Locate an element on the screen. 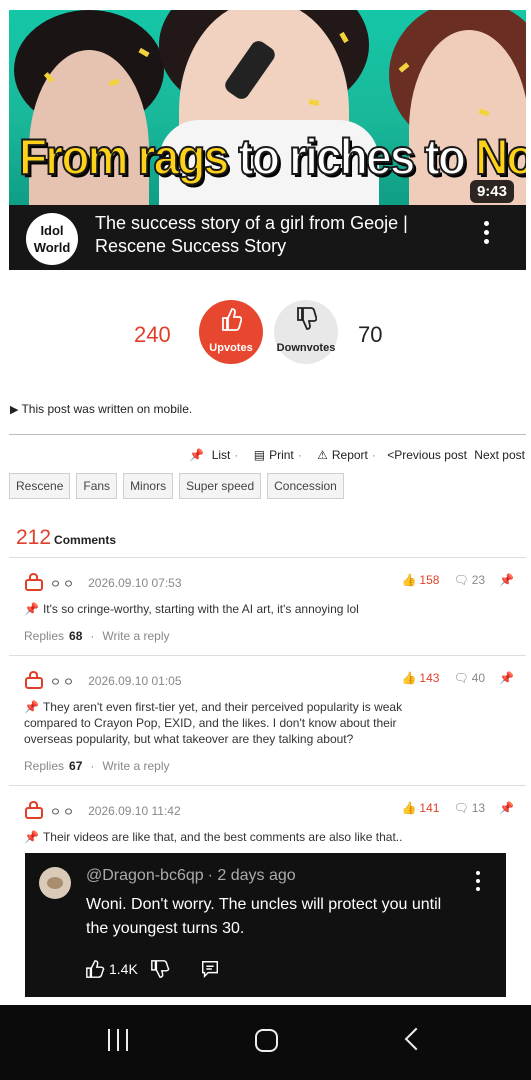 The height and width of the screenshot is (1080, 531). previous-post-link: <Previous post is located at coordinates (427, 455).